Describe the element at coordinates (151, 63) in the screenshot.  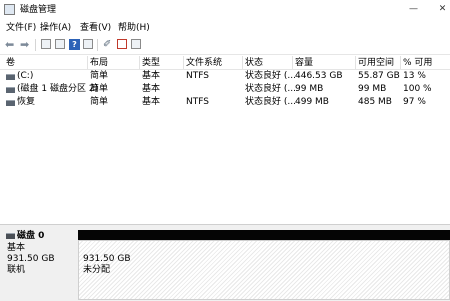
I see `column-type: 类型` at that location.